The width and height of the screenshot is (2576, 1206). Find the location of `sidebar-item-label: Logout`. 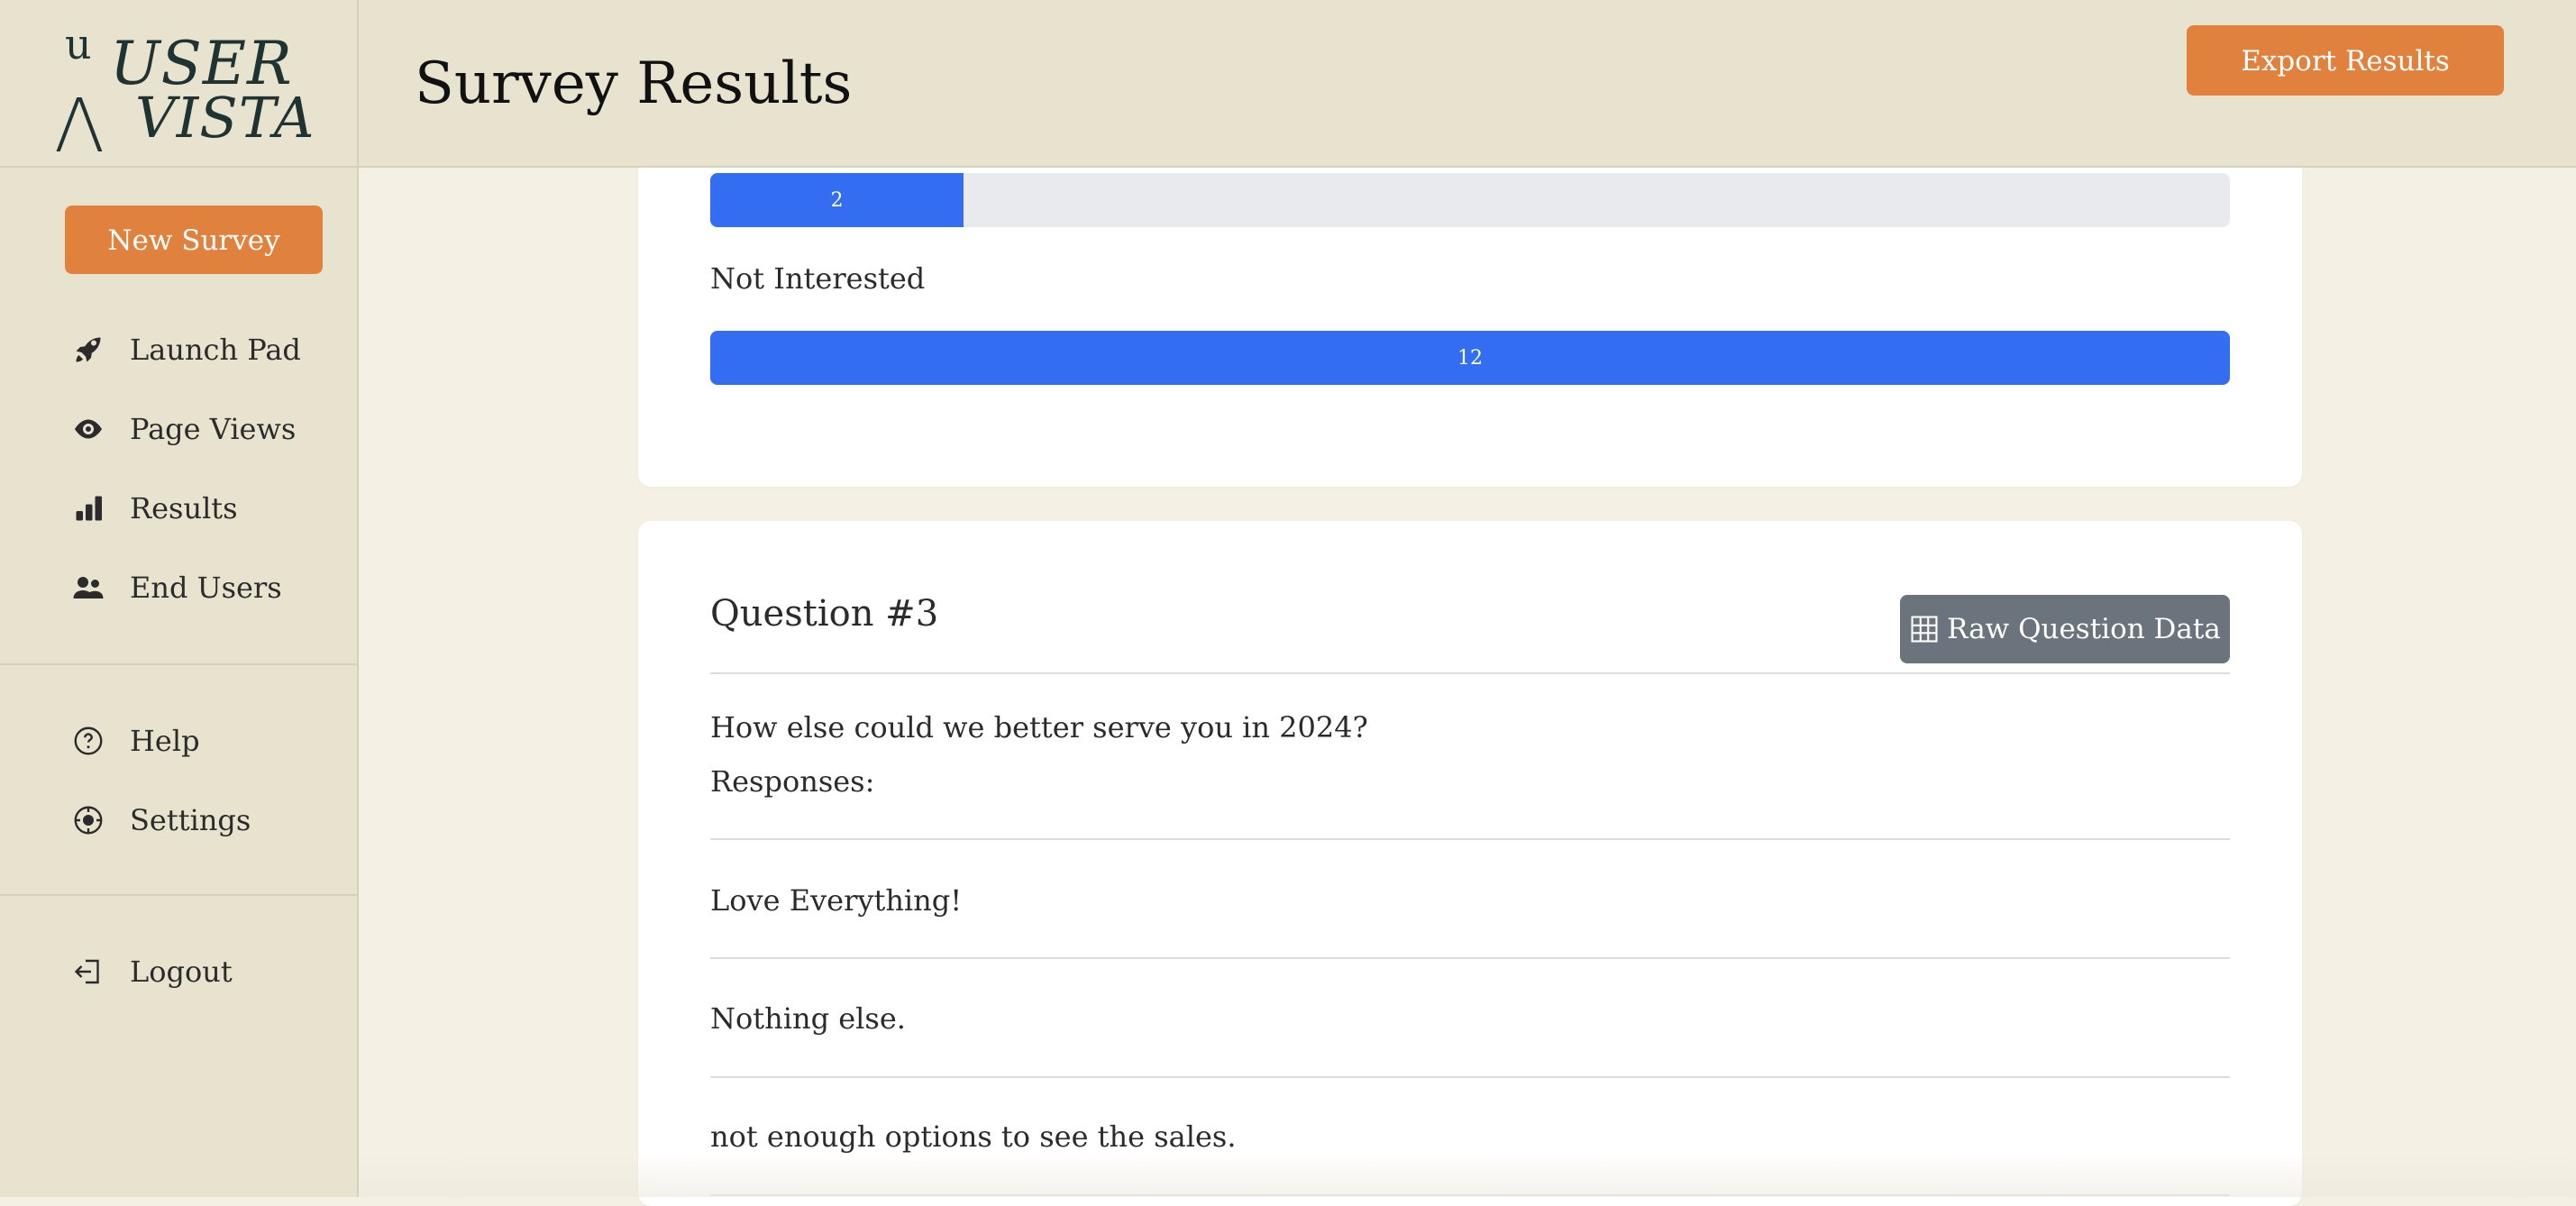

sidebar-item-label: Logout is located at coordinates (181, 972).